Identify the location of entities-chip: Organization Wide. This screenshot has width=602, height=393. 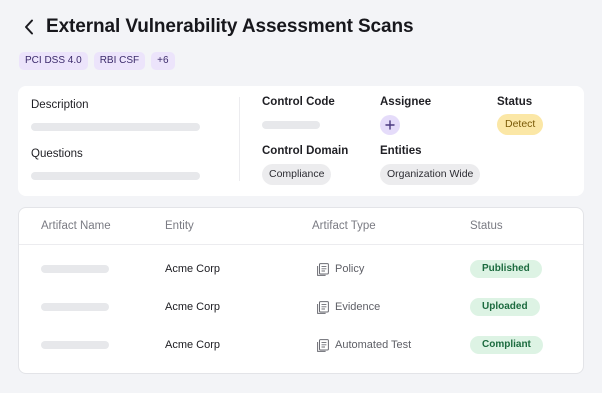
(430, 174).